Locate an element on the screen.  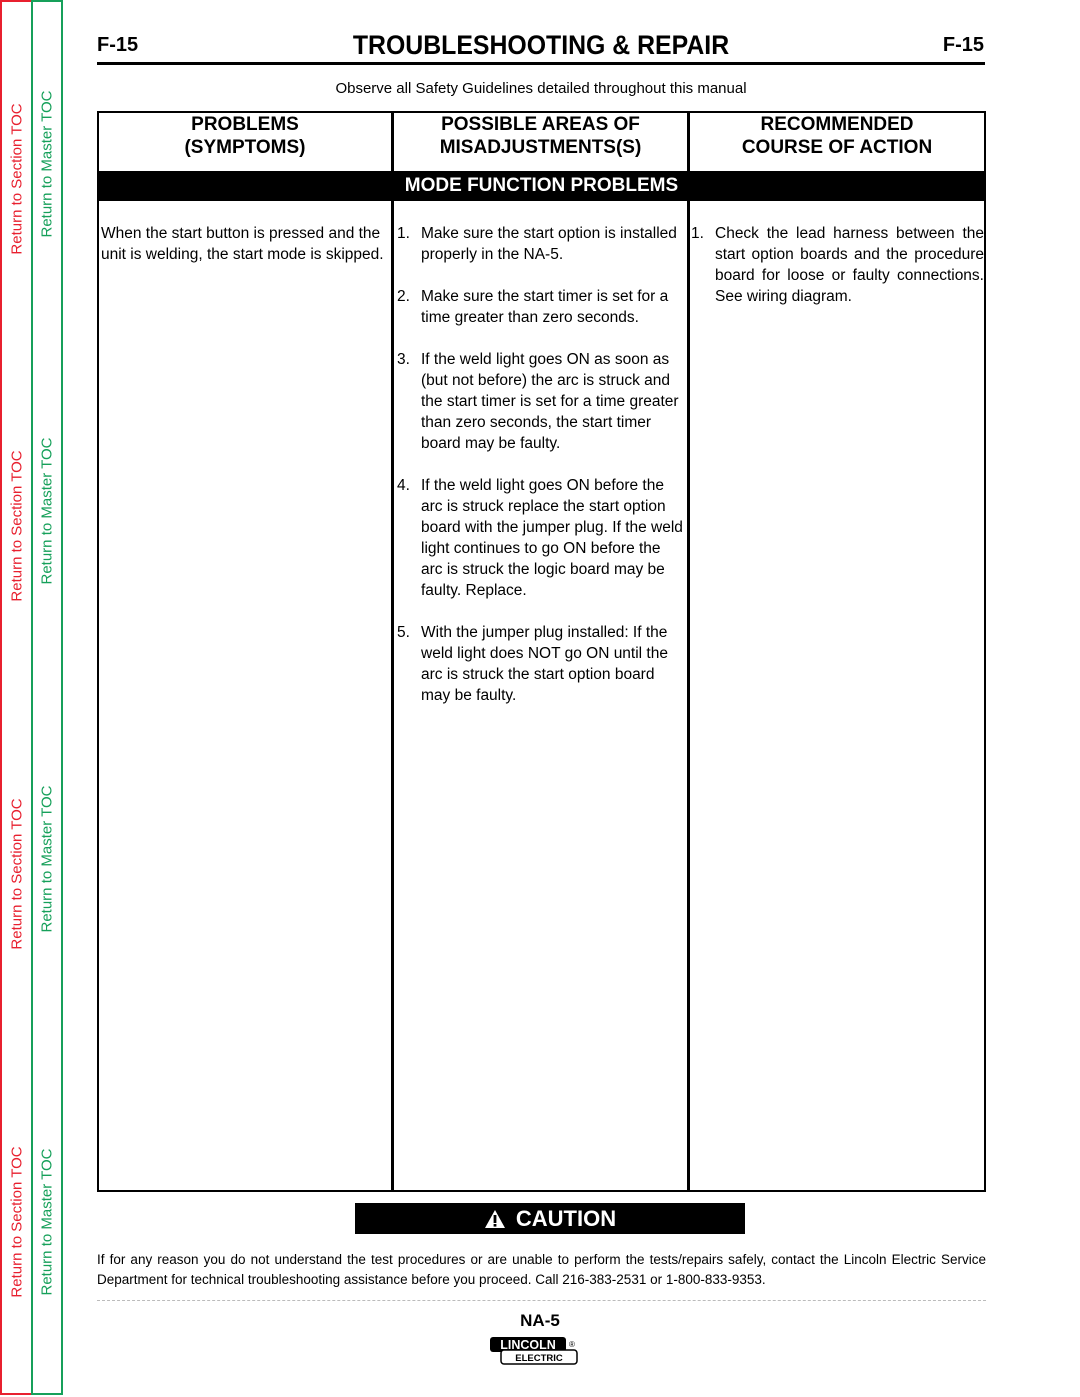
caution-banner: CAUTION is located at coordinates (550, 1218).